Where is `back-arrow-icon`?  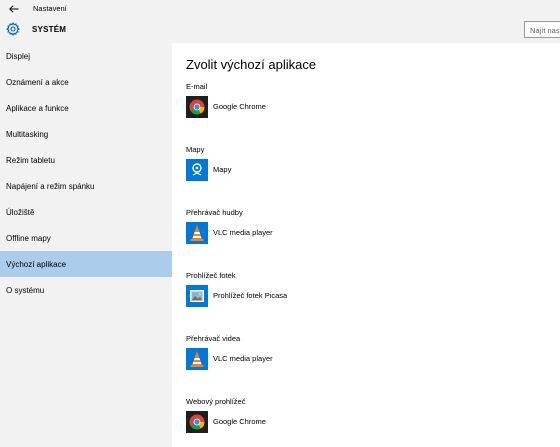
back-arrow-icon is located at coordinates (14, 9).